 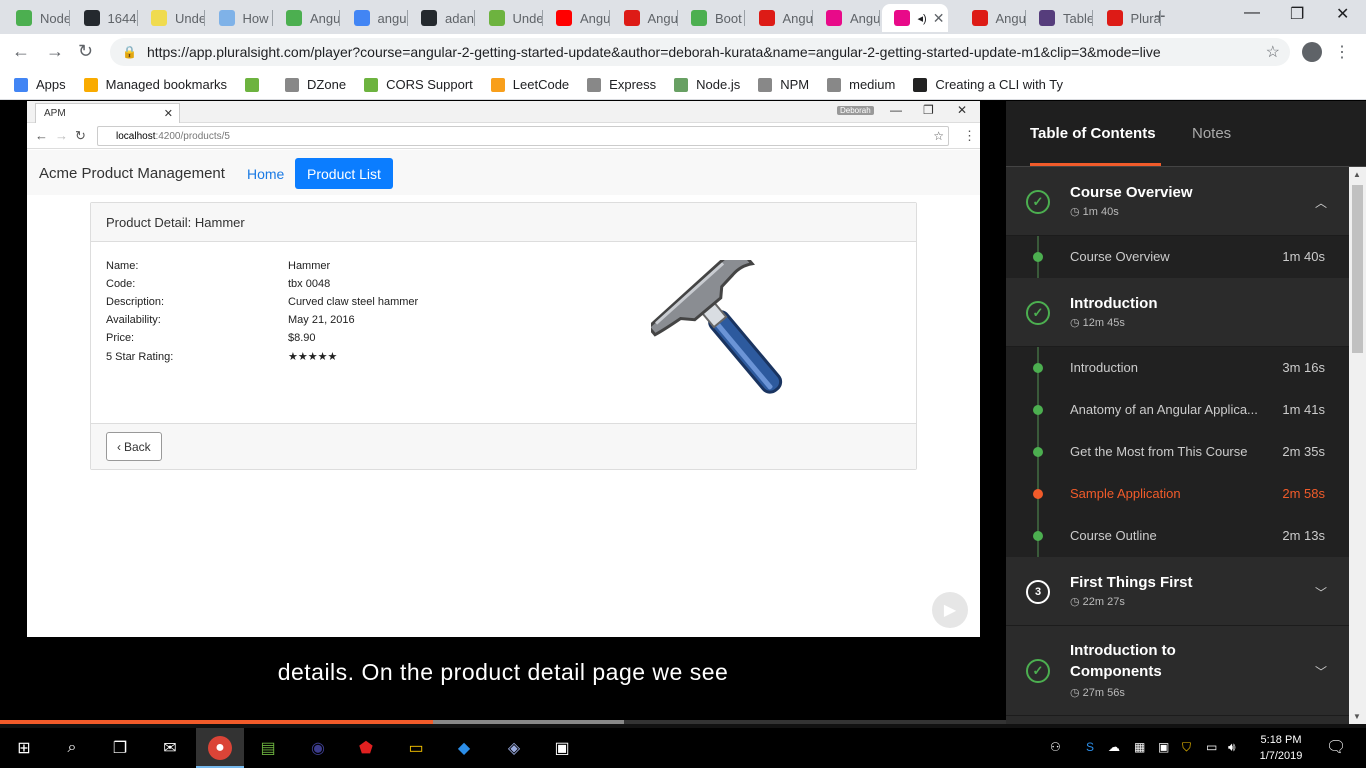 What do you see at coordinates (1357, 269) in the screenshot?
I see `scrollbar-thumb` at bounding box center [1357, 269].